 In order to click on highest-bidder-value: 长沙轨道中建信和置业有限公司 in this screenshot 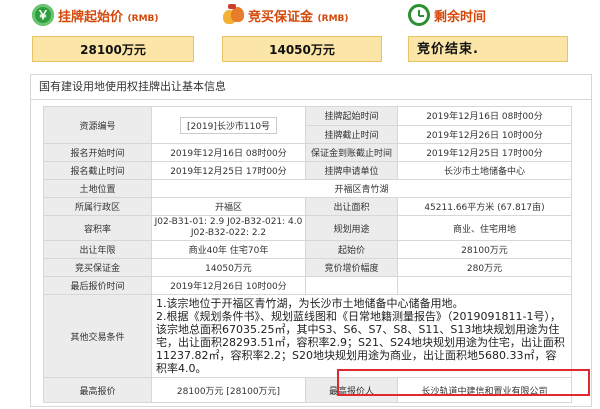, I will do `click(484, 390)`.